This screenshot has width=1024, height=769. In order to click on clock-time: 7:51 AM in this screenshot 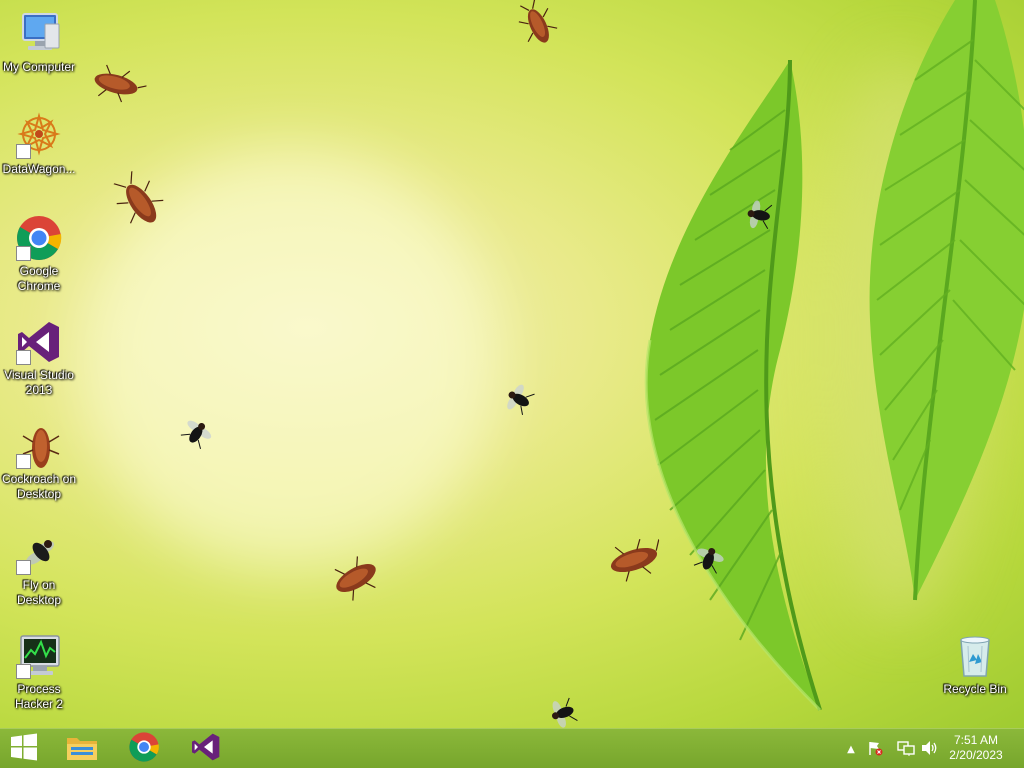, I will do `click(976, 740)`.